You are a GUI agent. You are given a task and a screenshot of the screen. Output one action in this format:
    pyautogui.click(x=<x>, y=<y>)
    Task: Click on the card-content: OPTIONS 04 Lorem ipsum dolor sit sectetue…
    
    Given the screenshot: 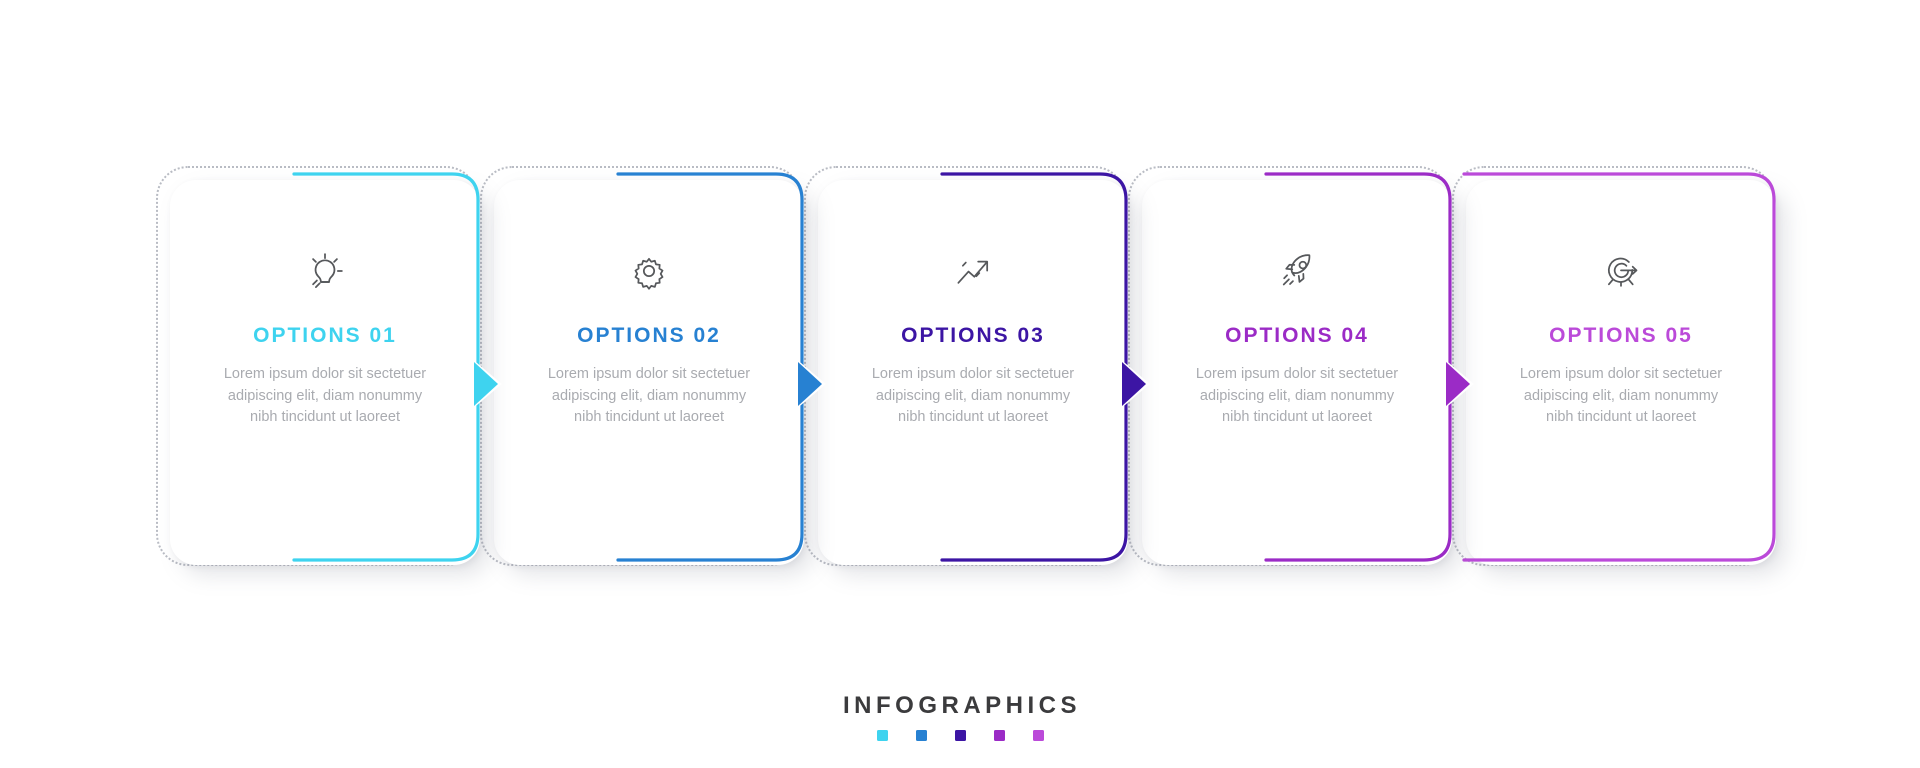 What is the action you would take?
    pyautogui.click(x=1297, y=372)
    